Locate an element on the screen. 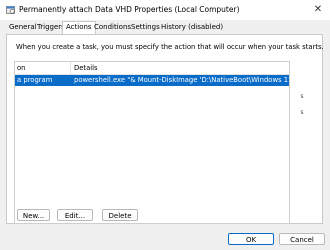 The width and height of the screenshot is (330, 250). row-action: a program is located at coordinates (35, 80).